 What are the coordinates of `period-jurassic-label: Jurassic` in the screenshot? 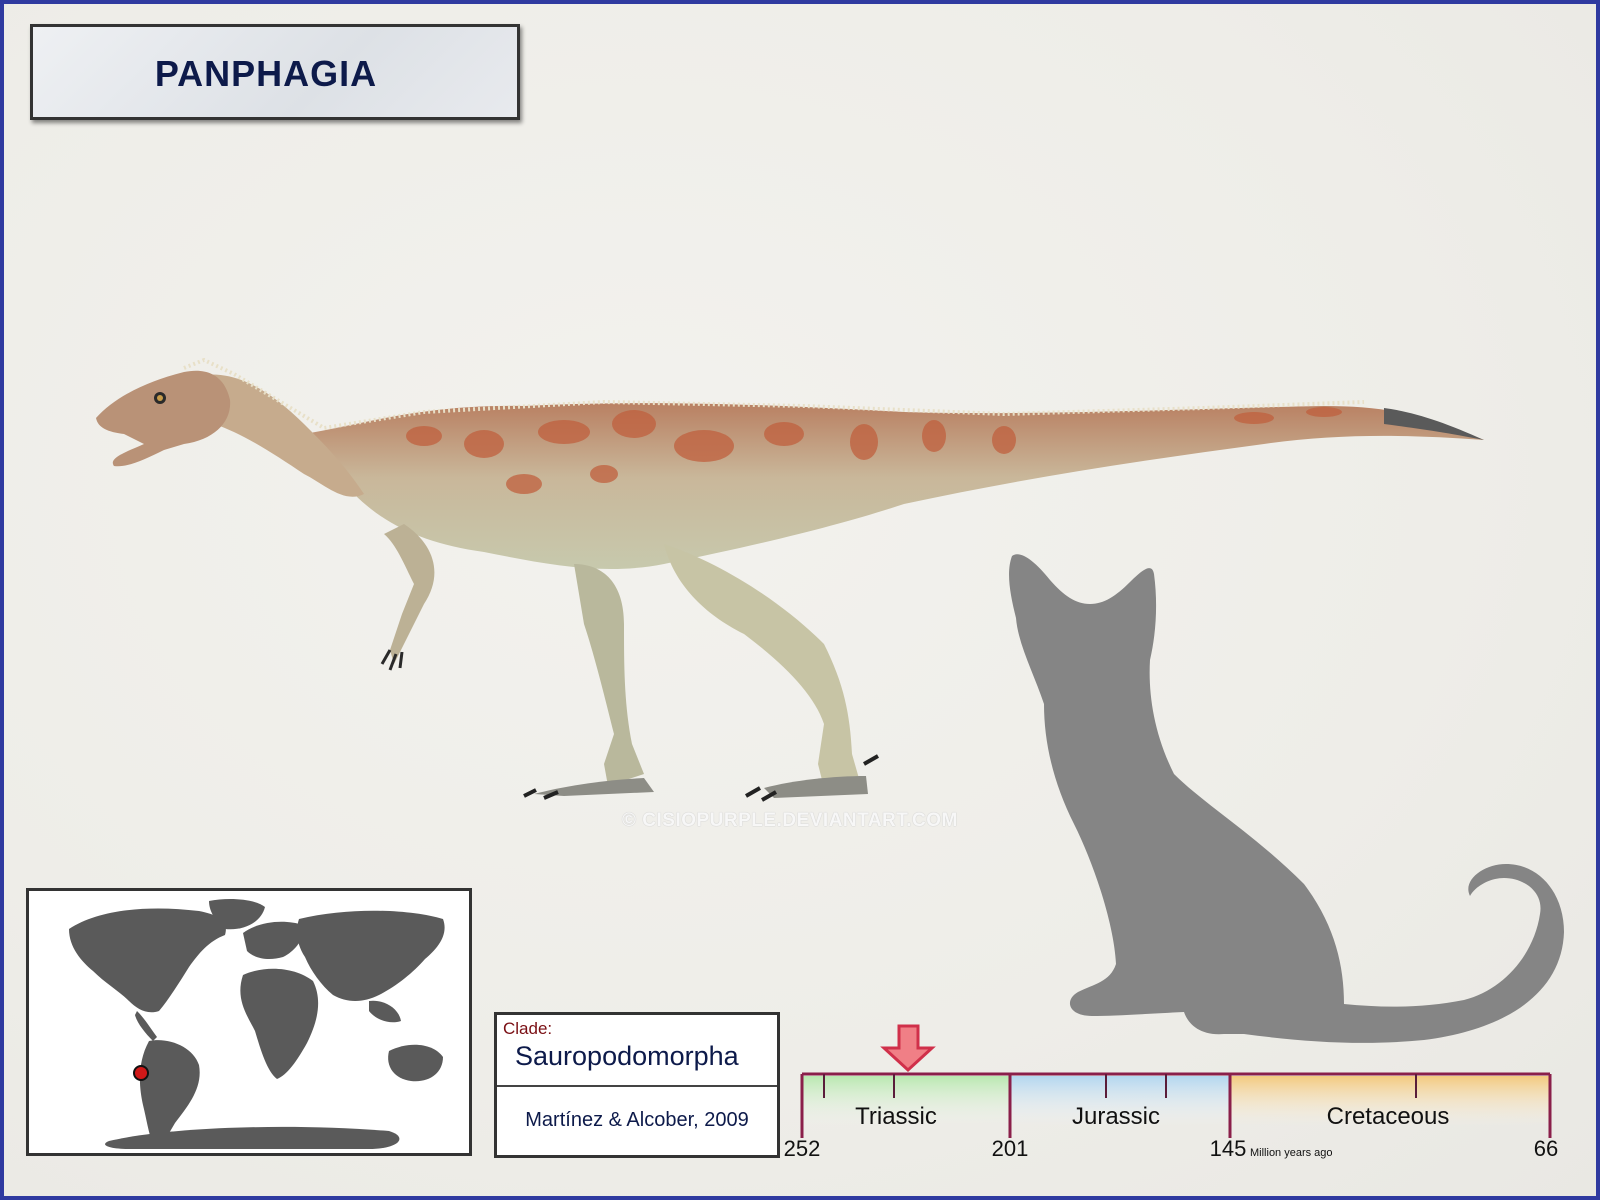 It's located at (1116, 1116).